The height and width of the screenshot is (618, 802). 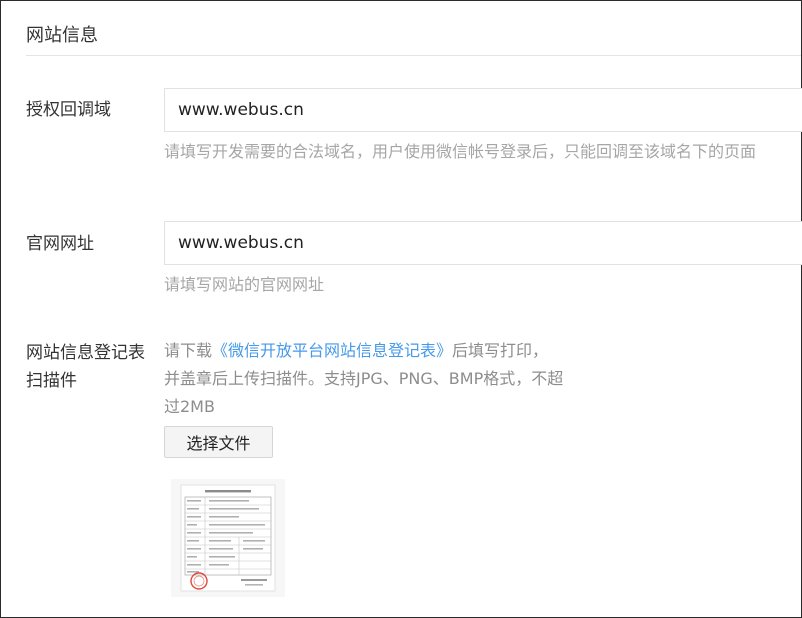 I want to click on callback-domain-hint: 请填写开发需要的合法域名，用户使用微信帐号登录后，只能回调至该域名下的页面, so click(x=460, y=151).